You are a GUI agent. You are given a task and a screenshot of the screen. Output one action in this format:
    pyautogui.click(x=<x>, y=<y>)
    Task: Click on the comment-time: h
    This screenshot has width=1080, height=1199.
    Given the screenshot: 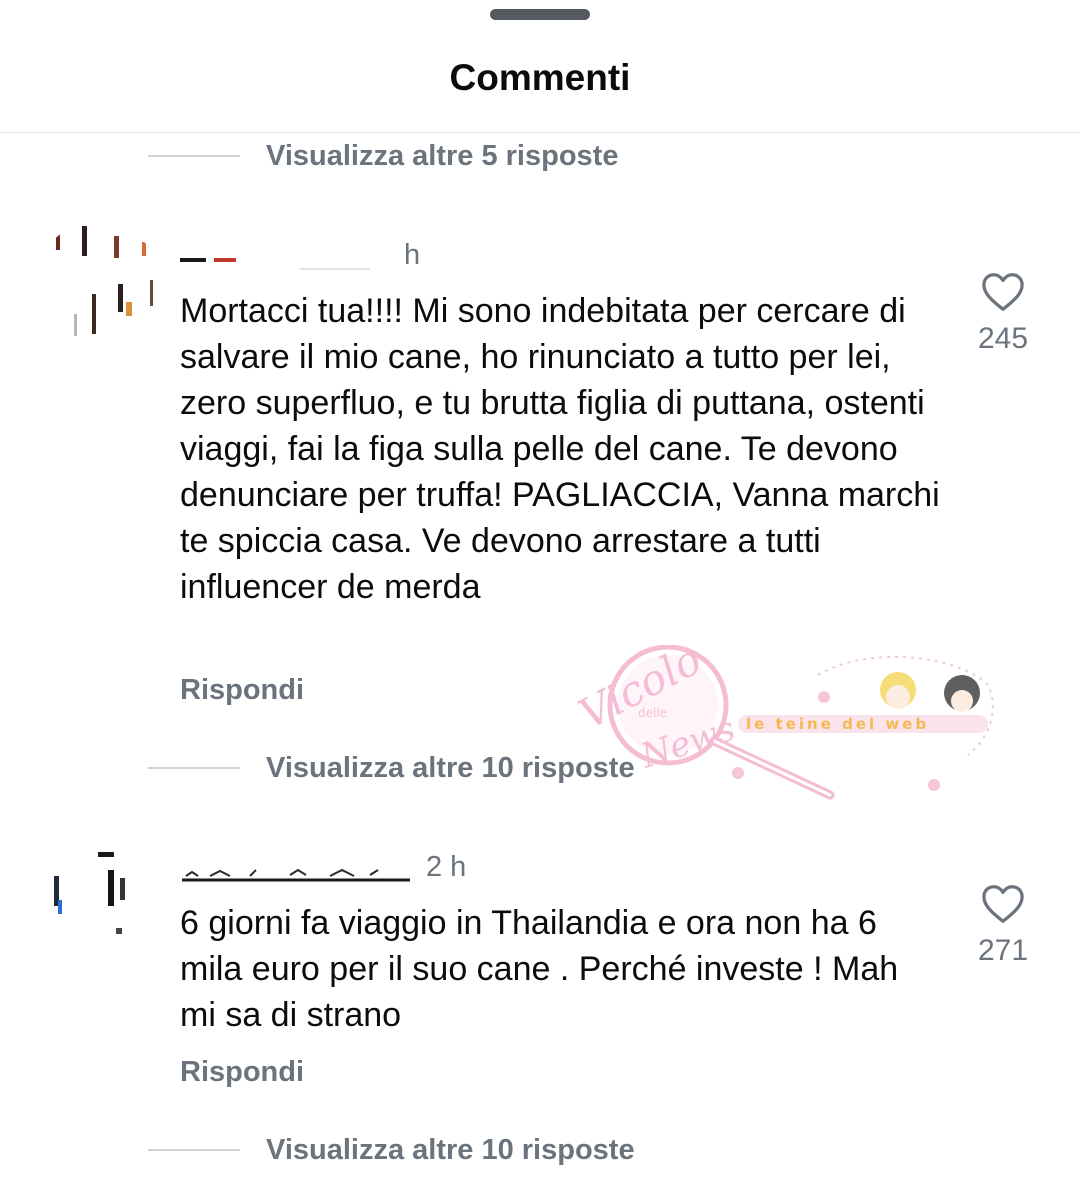 What is the action you would take?
    pyautogui.click(x=412, y=255)
    